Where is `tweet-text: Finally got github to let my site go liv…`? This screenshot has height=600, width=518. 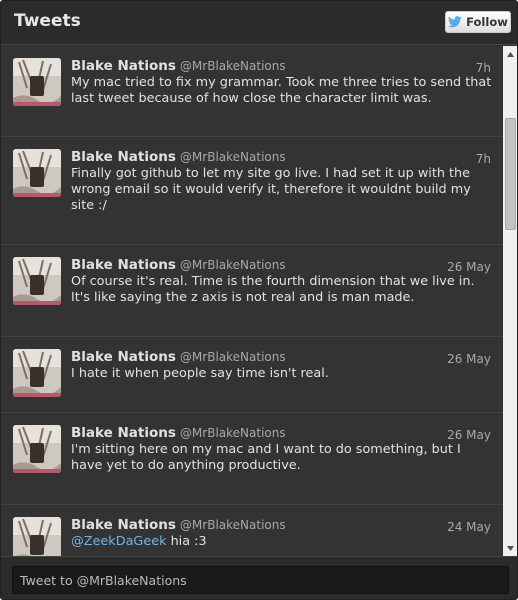 tweet-text: Finally got github to let my site go liv… is located at coordinates (271, 189).